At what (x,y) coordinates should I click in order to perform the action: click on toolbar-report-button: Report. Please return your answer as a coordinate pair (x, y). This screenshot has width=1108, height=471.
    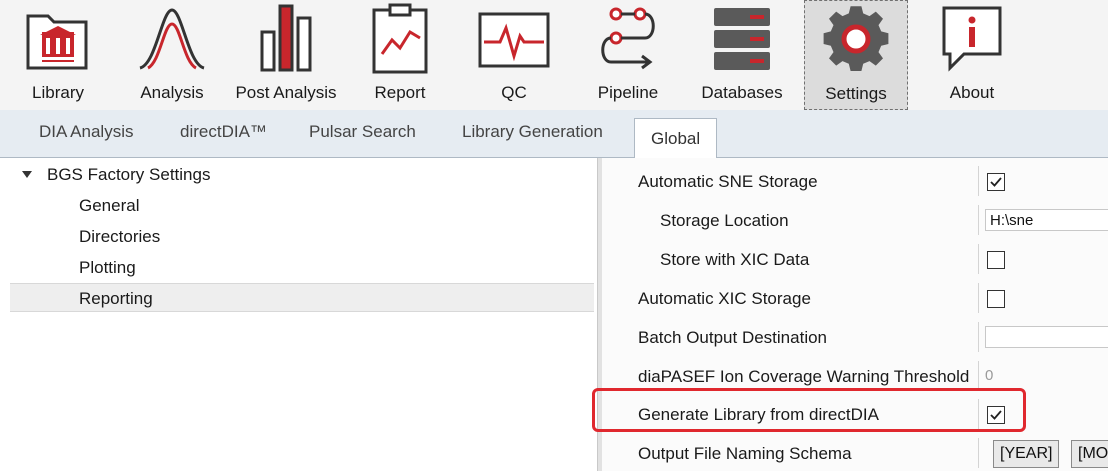
    Looking at the image, I should click on (400, 55).